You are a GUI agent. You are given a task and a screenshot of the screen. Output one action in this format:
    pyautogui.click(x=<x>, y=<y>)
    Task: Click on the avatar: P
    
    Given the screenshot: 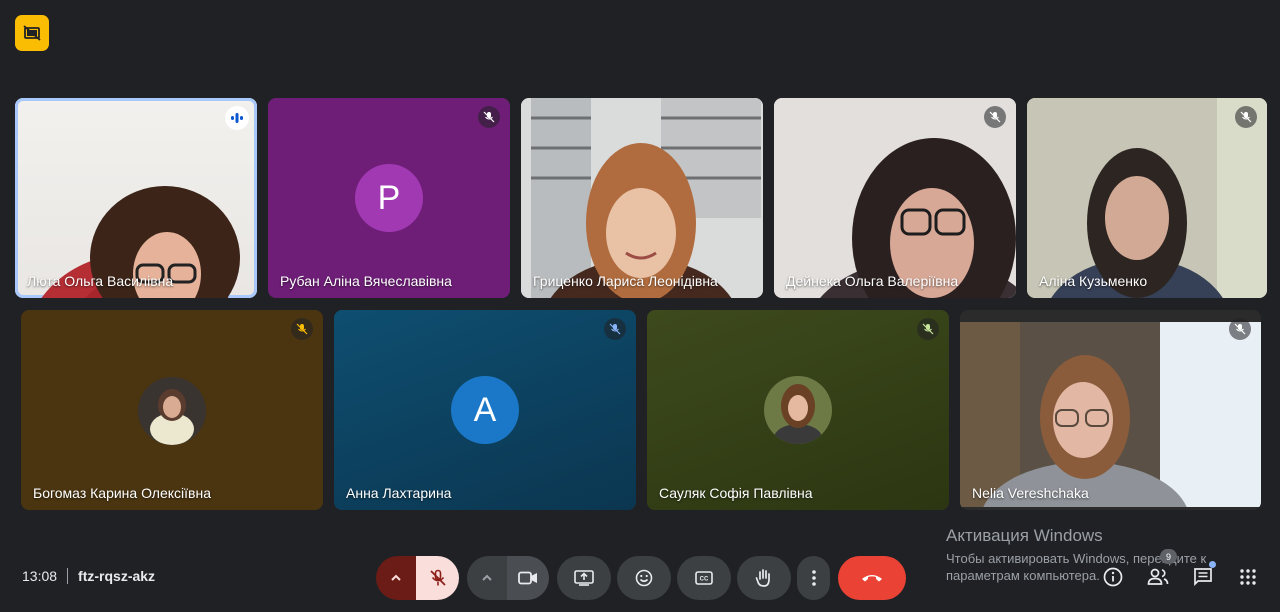 What is the action you would take?
    pyautogui.click(x=389, y=198)
    